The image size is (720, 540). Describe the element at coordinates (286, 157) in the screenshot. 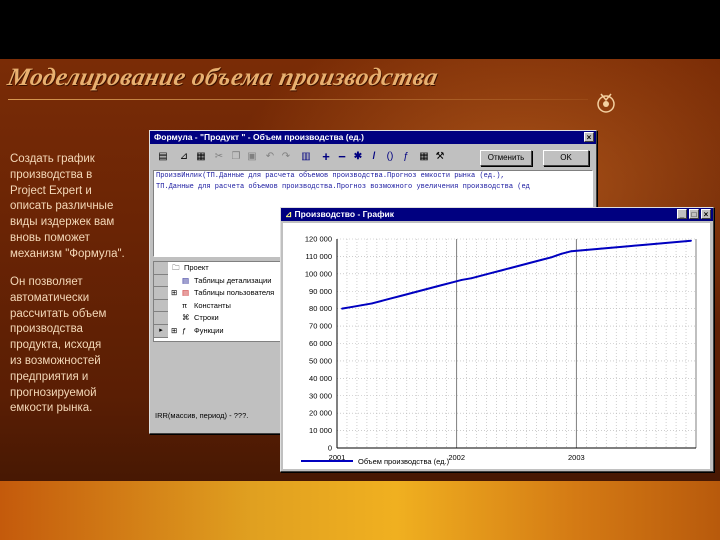

I see `redo-icon: ↷` at that location.